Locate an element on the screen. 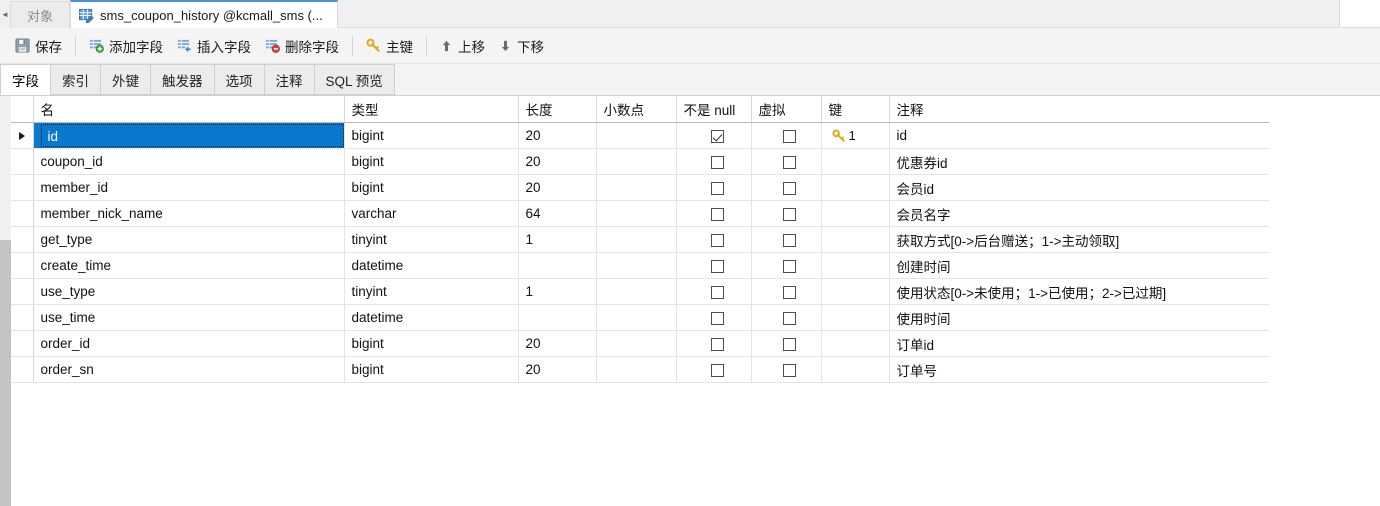  cell-field-name: member_id is located at coordinates (189, 187).